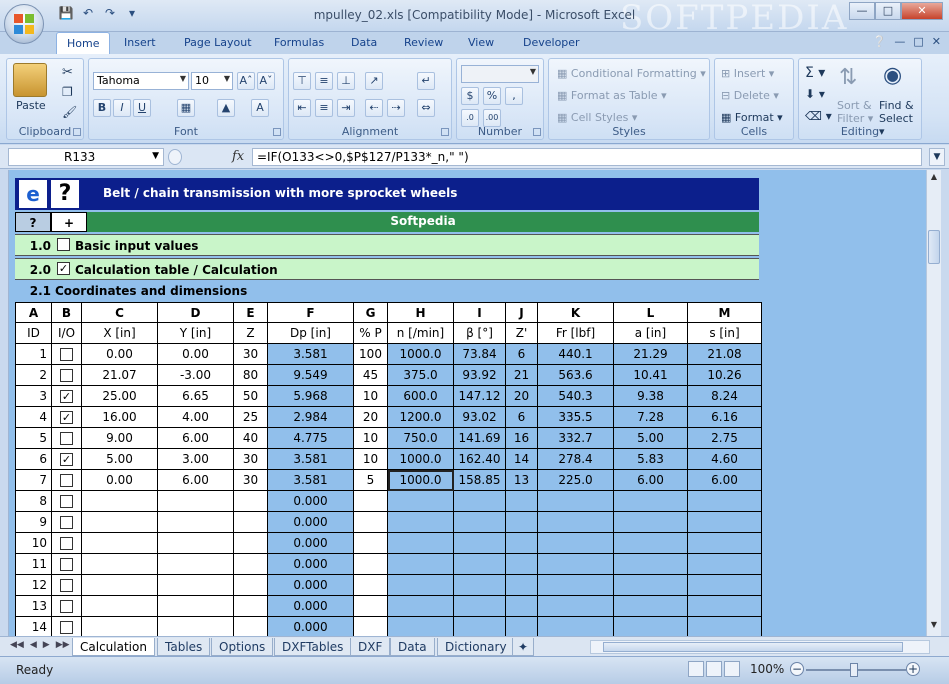 The image size is (949, 684). I want to click on cell-n: 1000.0, so click(420, 459).